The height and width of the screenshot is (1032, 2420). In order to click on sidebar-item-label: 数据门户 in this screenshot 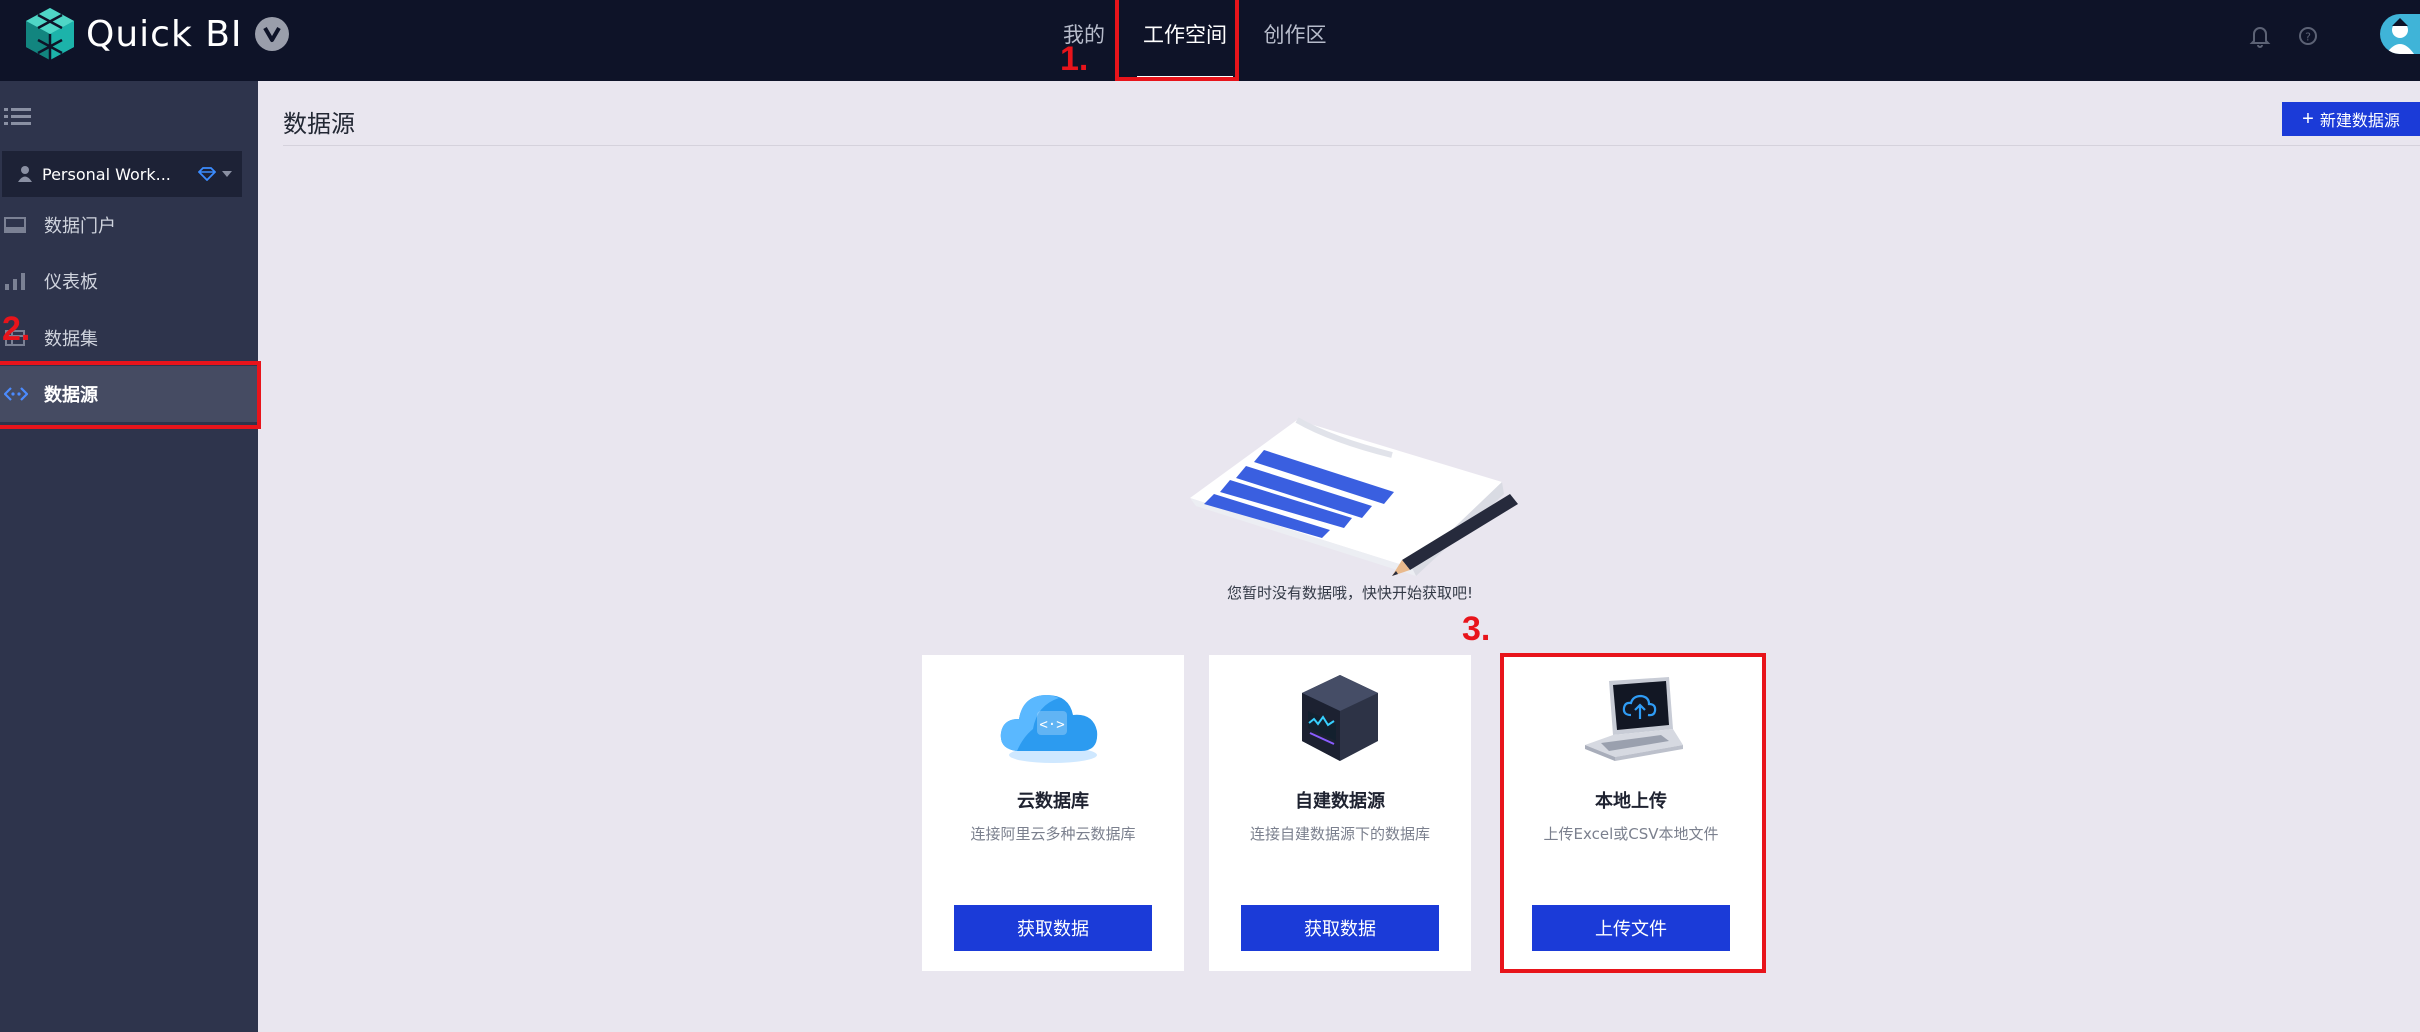, I will do `click(80, 226)`.